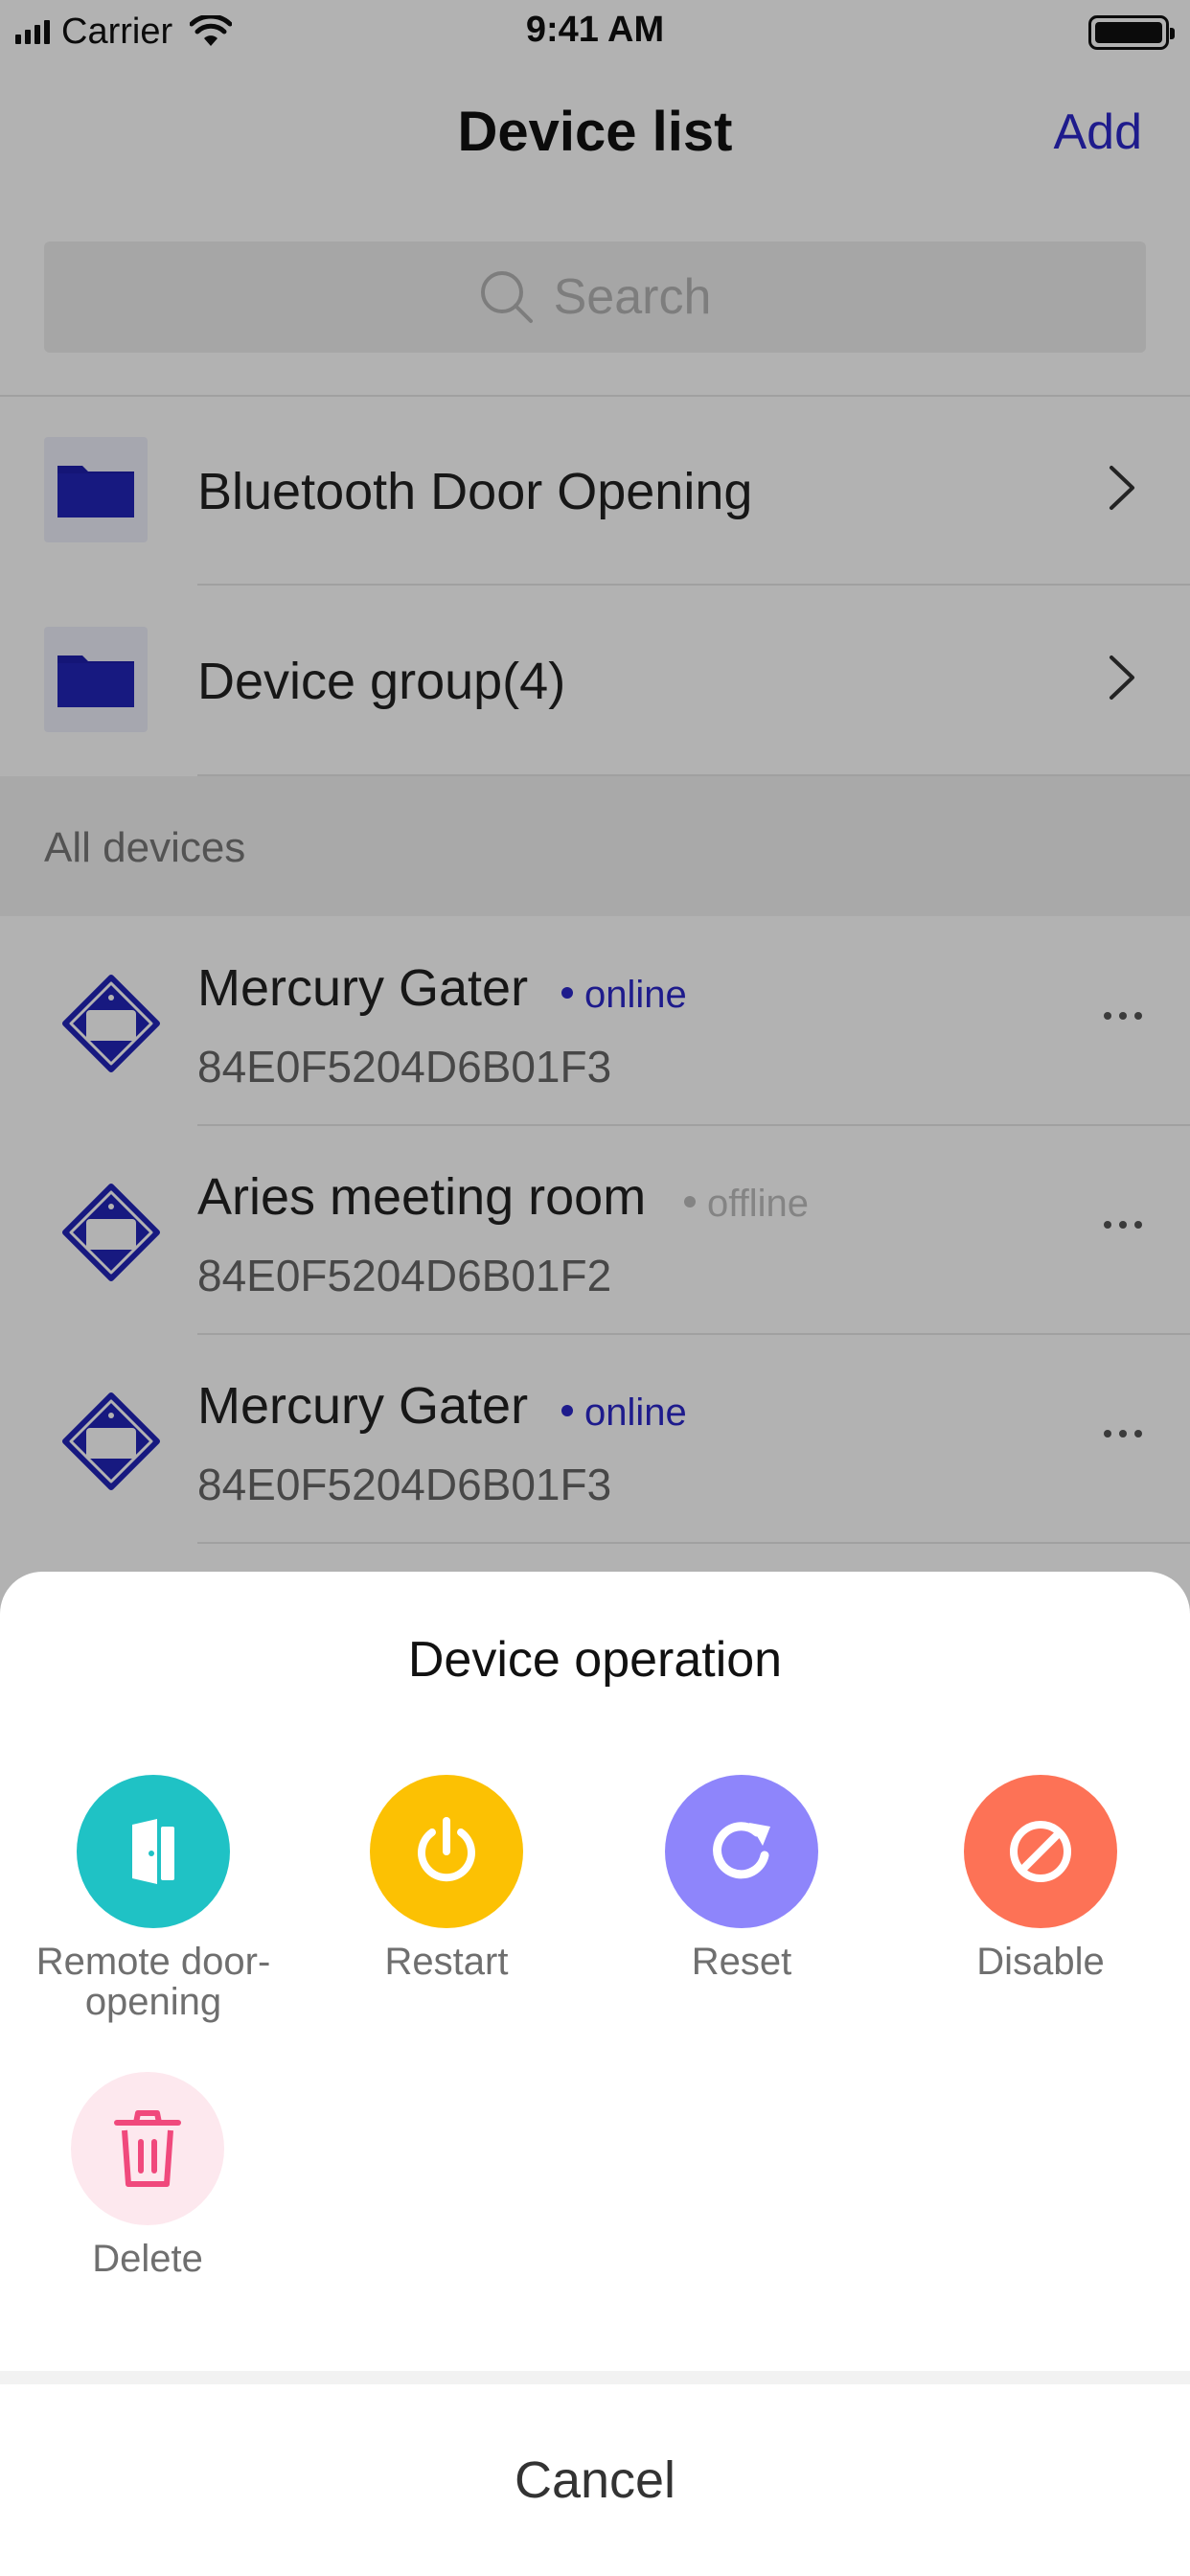  Describe the element at coordinates (447, 1851) in the screenshot. I see `power-icon` at that location.